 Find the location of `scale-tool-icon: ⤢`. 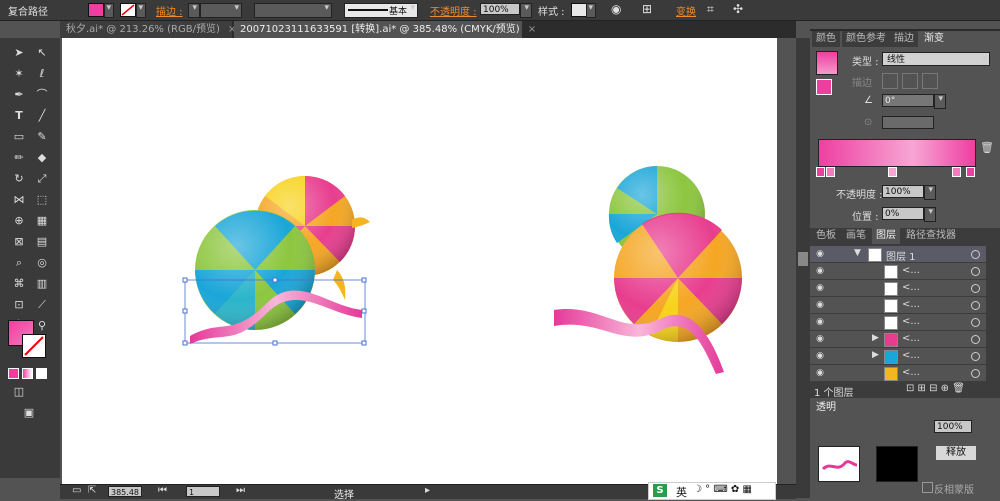

scale-tool-icon: ⤢ is located at coordinates (42, 179).